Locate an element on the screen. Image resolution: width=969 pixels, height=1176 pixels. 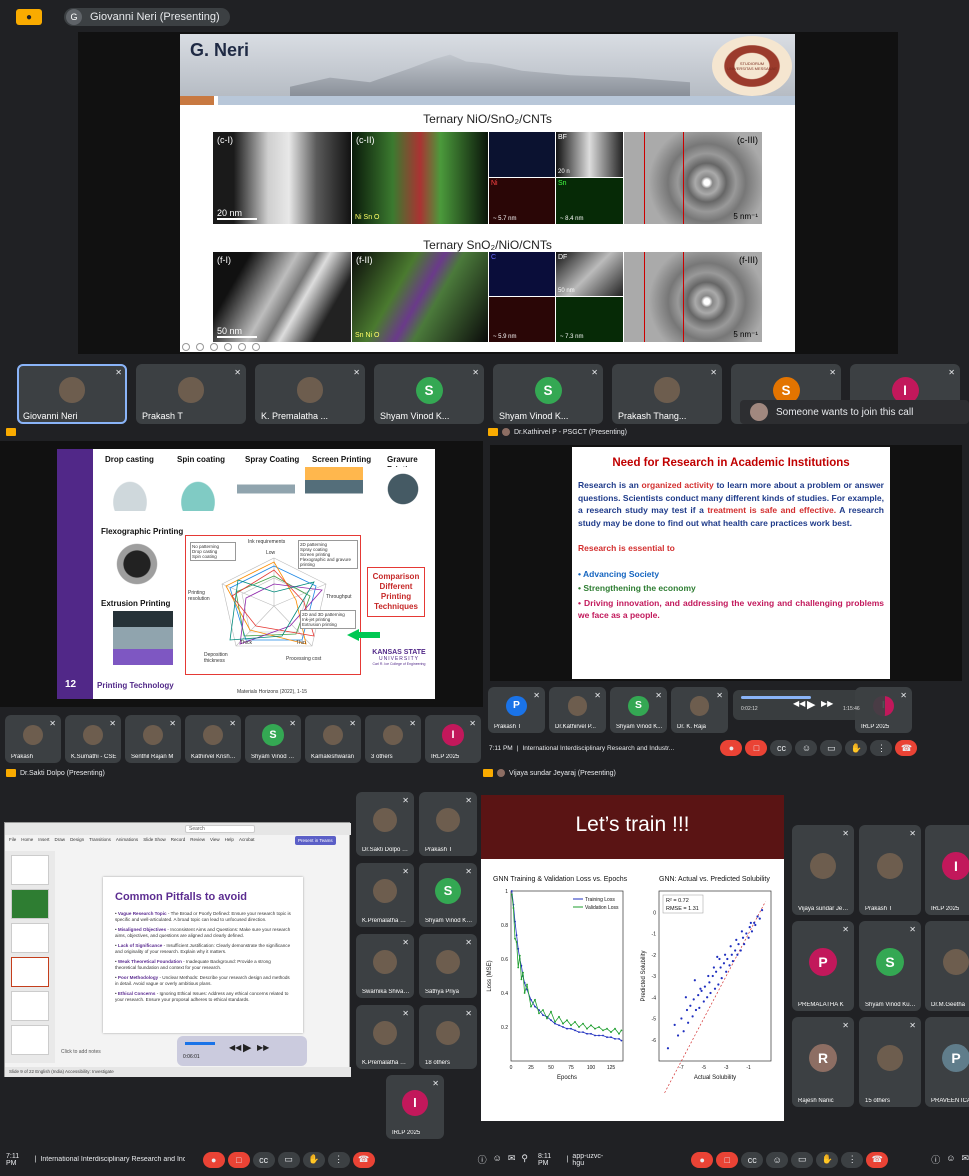
participant-tile: ✕ Kamaleshwaran is located at coordinates (333, 739).